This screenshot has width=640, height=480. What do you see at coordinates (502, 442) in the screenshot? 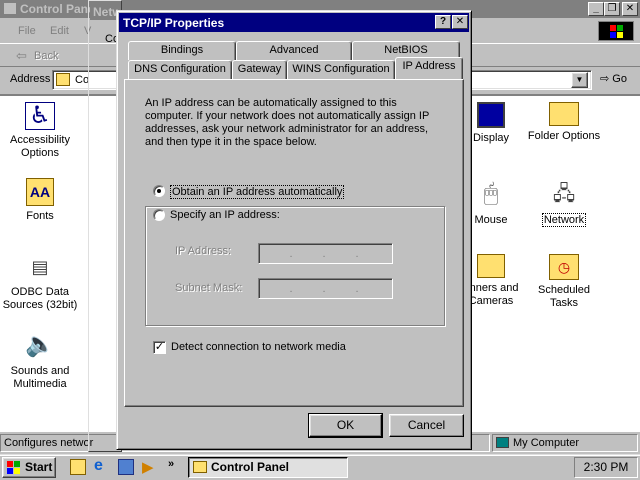
I see `my-computer-icon` at bounding box center [502, 442].